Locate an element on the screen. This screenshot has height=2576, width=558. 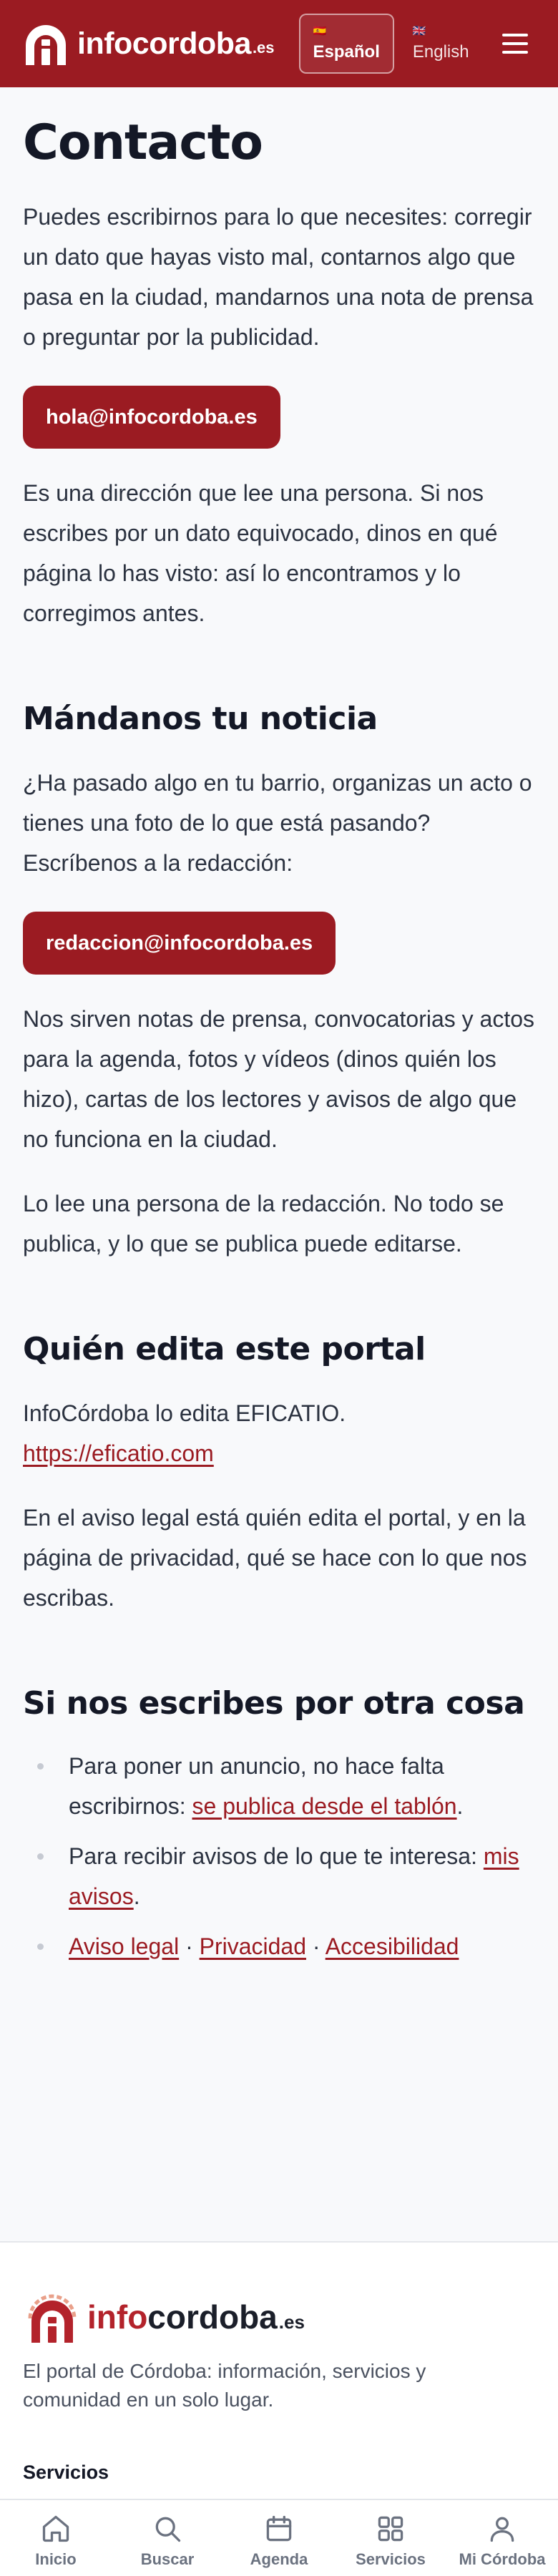
footer-logo-cordoba: cordoba is located at coordinates (213, 2317).